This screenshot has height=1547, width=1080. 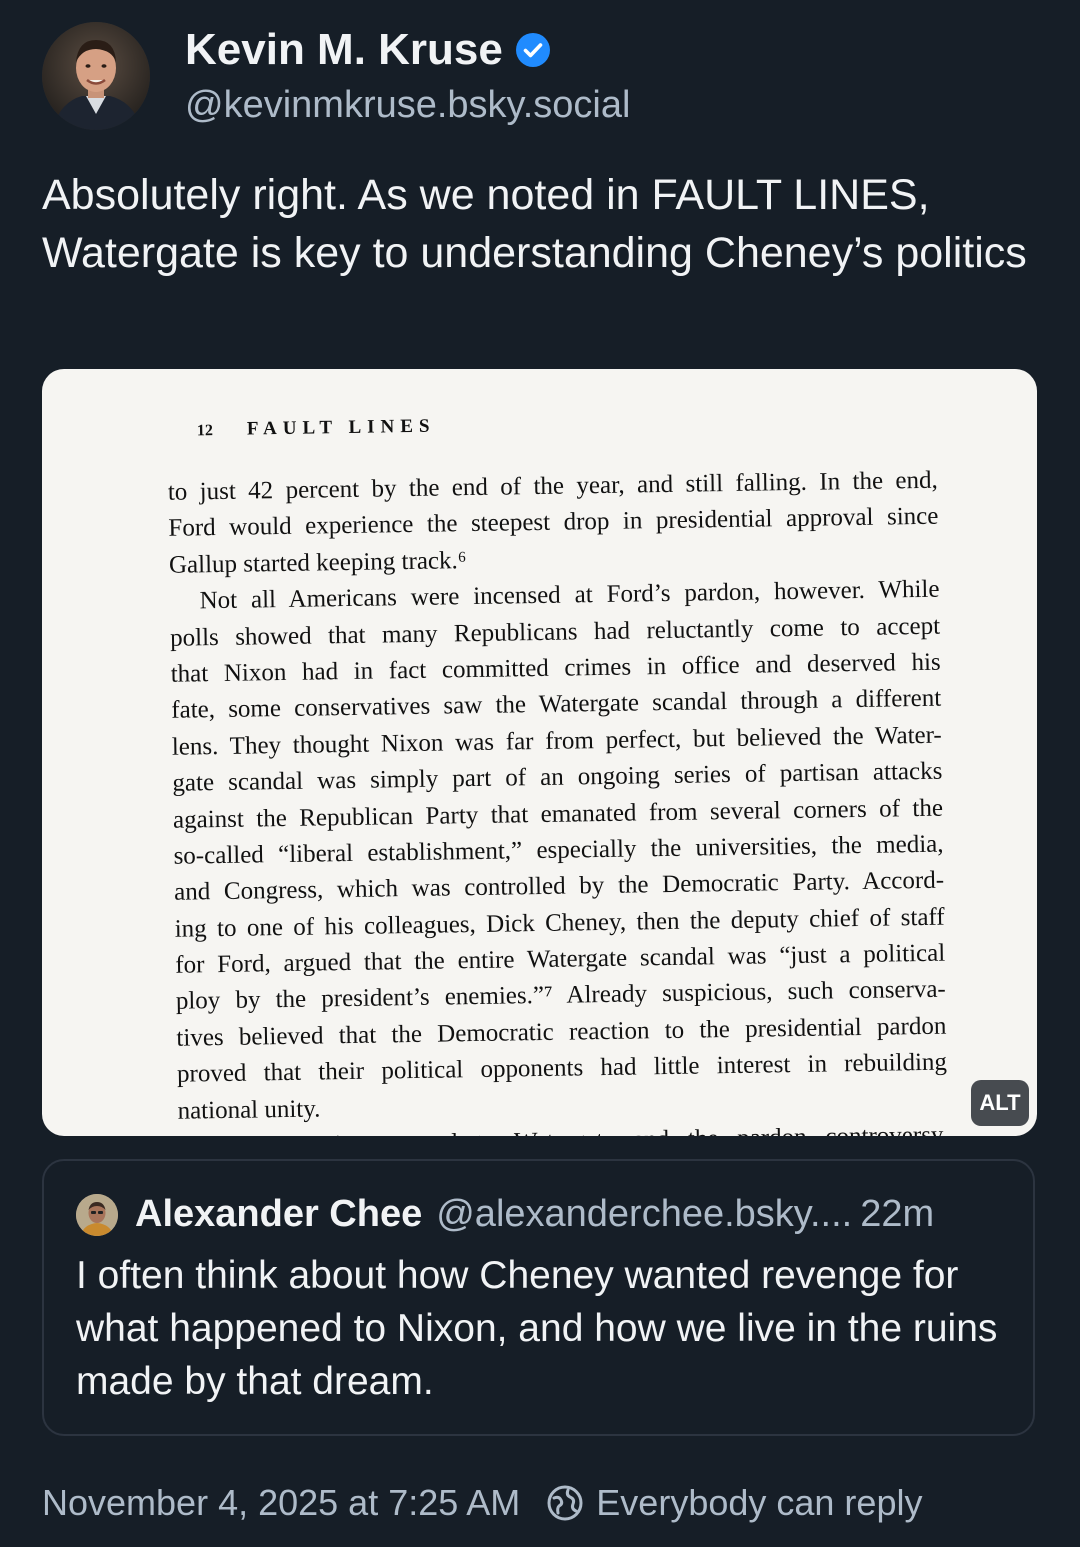 What do you see at coordinates (407, 105) in the screenshot?
I see `author-handle: @kevinmkruse.bsky.social` at bounding box center [407, 105].